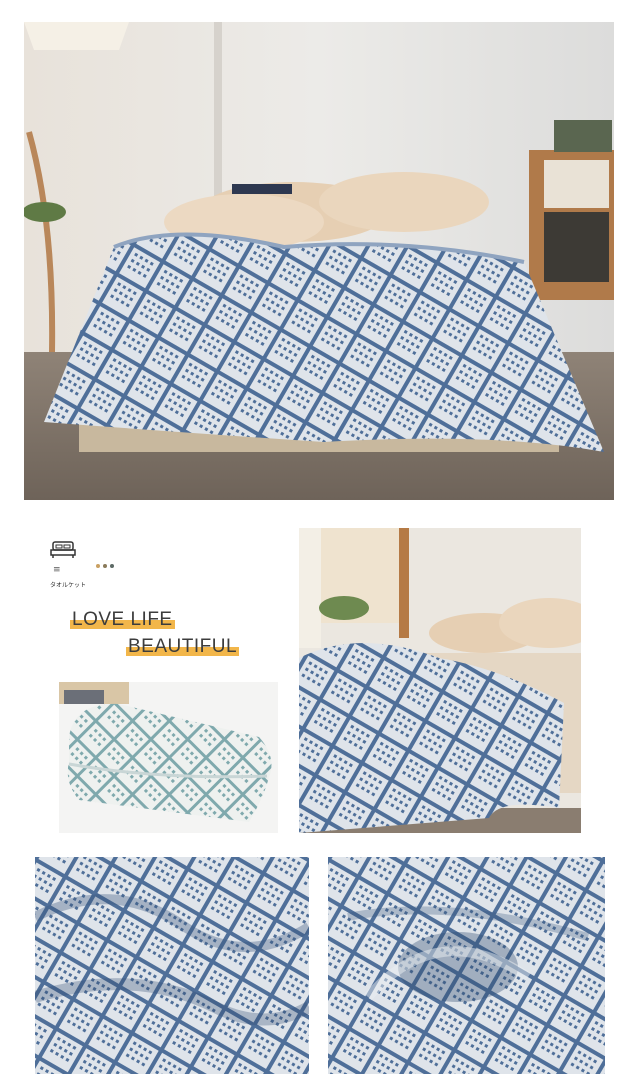 The height and width of the screenshot is (1088, 640). I want to click on folded-blanket-photo, so click(168, 757).